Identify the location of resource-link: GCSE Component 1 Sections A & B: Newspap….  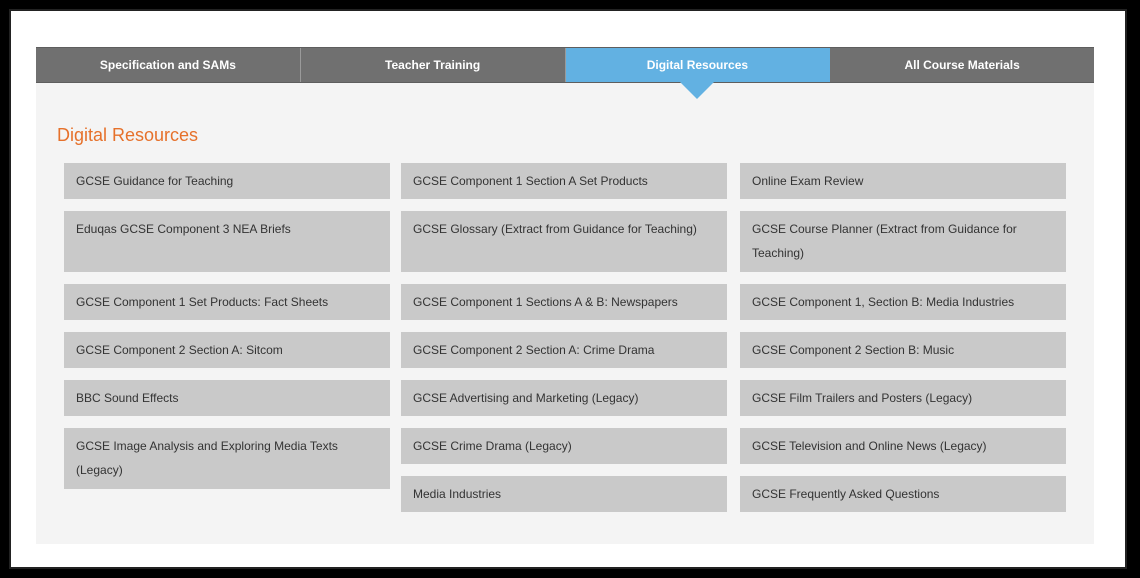
(564, 302).